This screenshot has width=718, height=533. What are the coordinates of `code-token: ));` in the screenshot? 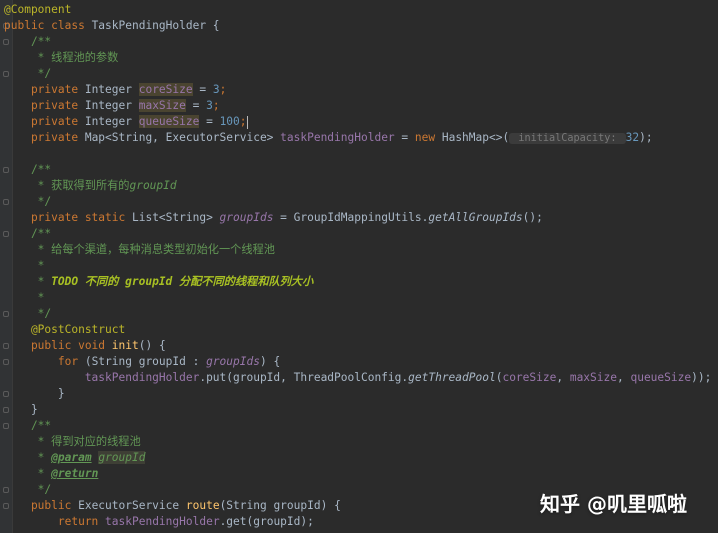 It's located at (701, 377).